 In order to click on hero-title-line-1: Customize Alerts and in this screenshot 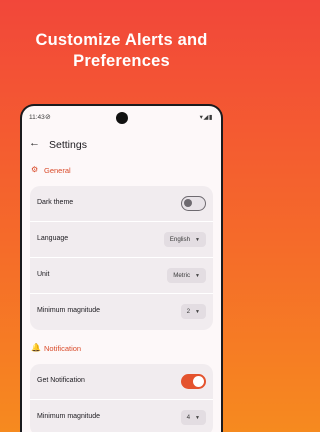, I will do `click(121, 40)`.